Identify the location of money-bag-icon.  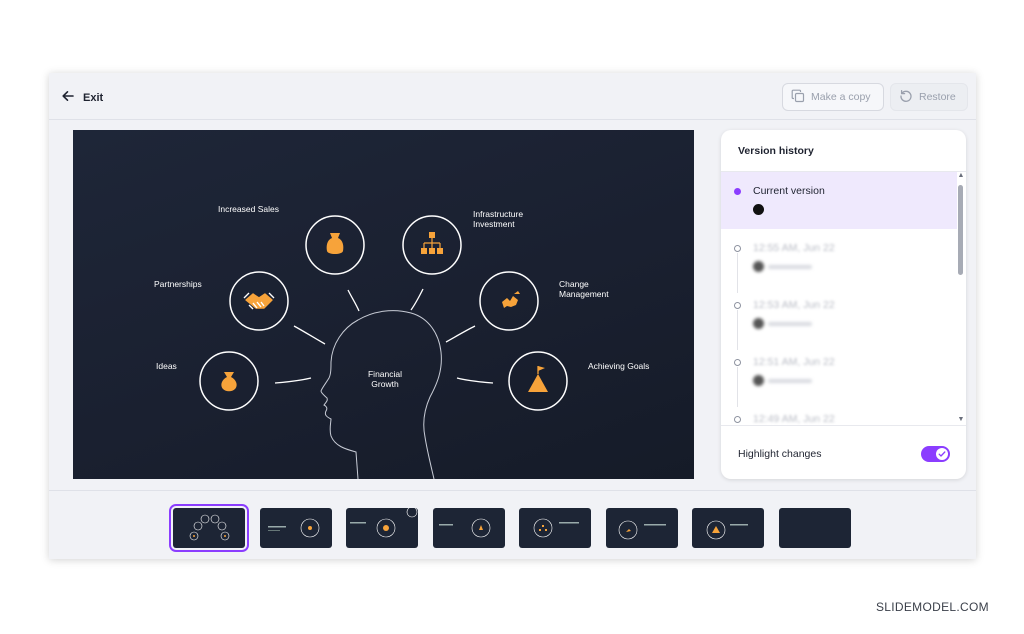
(229, 382).